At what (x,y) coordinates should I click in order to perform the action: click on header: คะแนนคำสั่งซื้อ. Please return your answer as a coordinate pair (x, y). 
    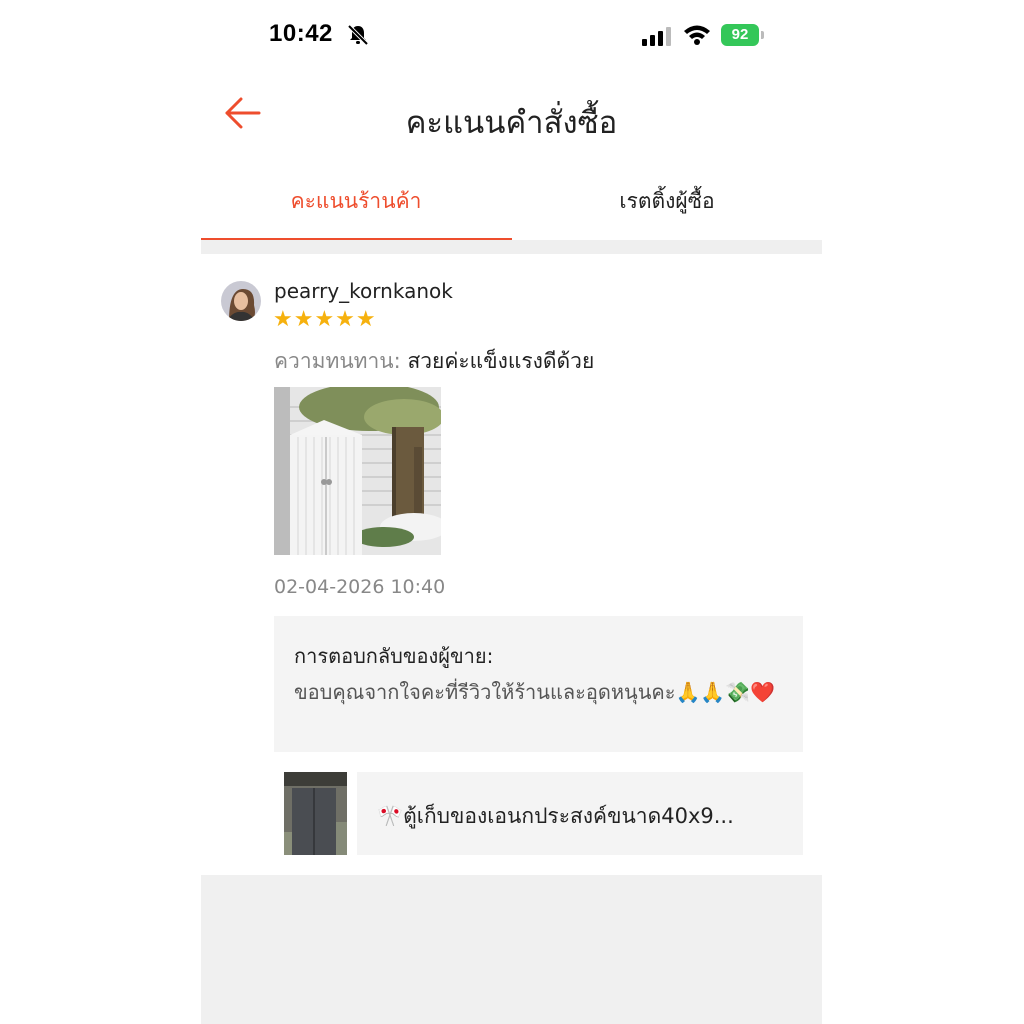
    Looking at the image, I should click on (511, 115).